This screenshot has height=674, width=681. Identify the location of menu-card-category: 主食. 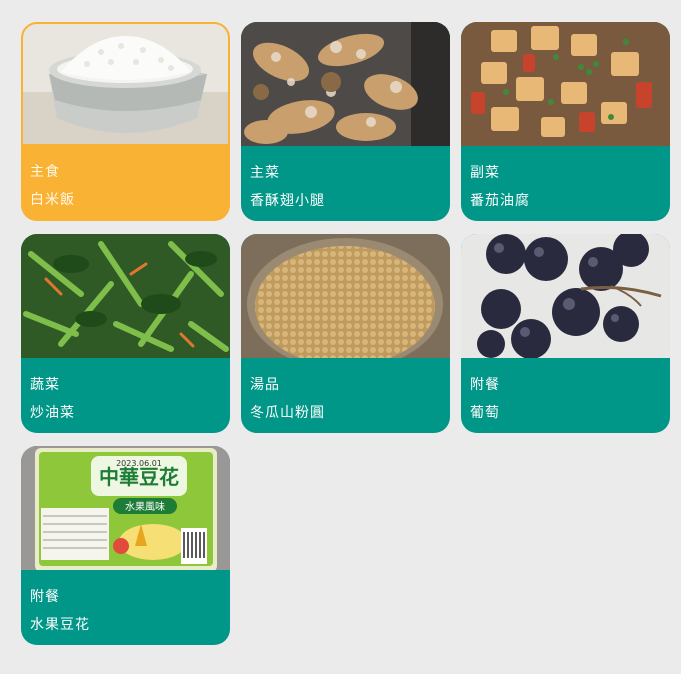
(45, 172).